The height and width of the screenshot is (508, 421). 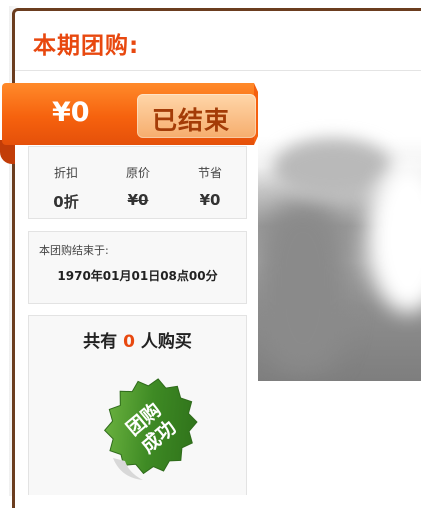 What do you see at coordinates (209, 173) in the screenshot?
I see `stat-label: 节省` at bounding box center [209, 173].